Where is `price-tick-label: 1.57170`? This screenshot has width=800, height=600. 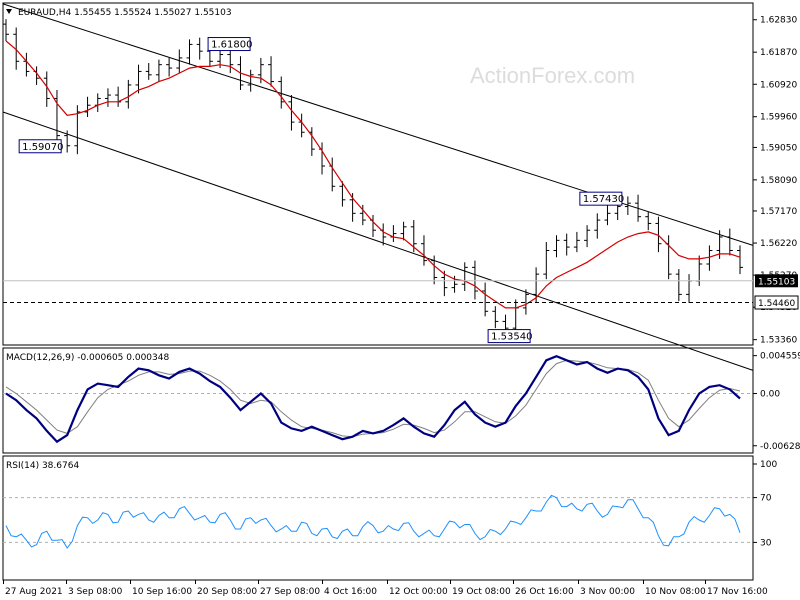
price-tick-label: 1.57170 is located at coordinates (778, 212).